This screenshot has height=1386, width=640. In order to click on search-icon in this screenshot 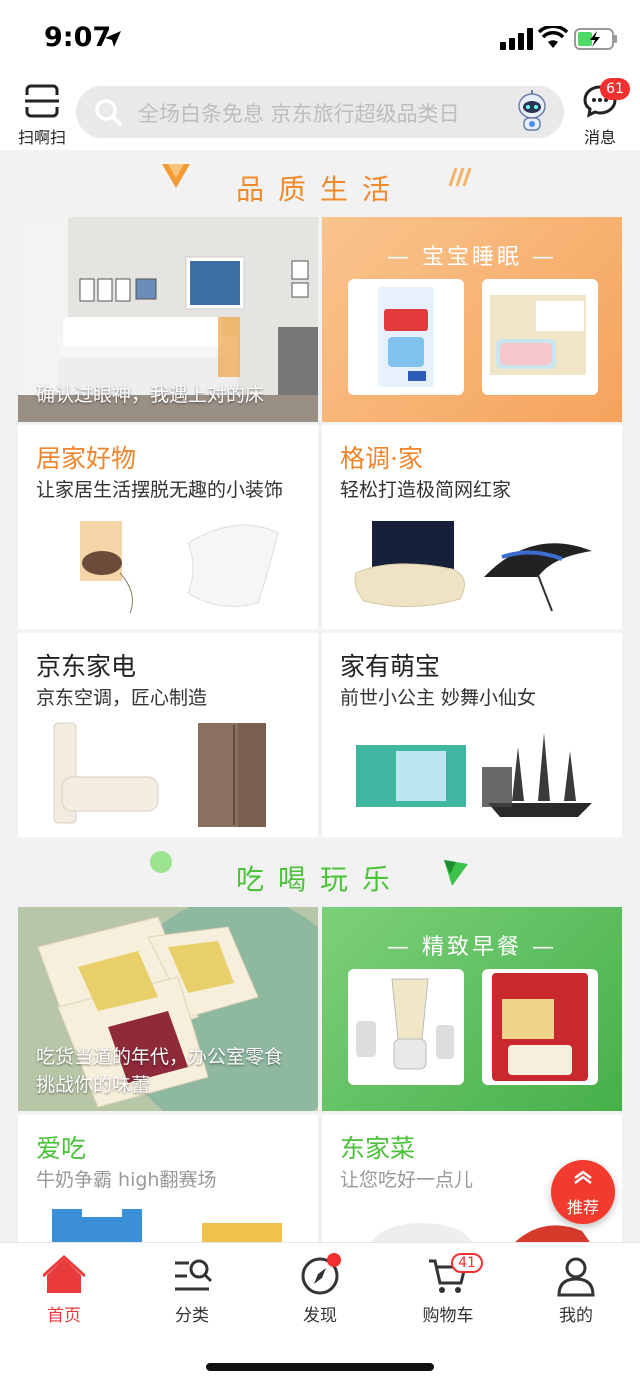, I will do `click(108, 112)`.